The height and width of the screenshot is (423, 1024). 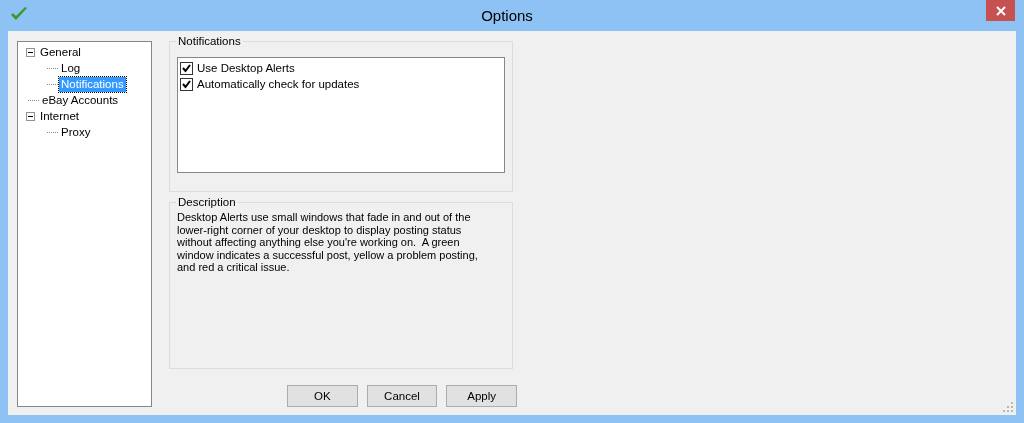 What do you see at coordinates (209, 41) in the screenshot?
I see `group-title: Notifications` at bounding box center [209, 41].